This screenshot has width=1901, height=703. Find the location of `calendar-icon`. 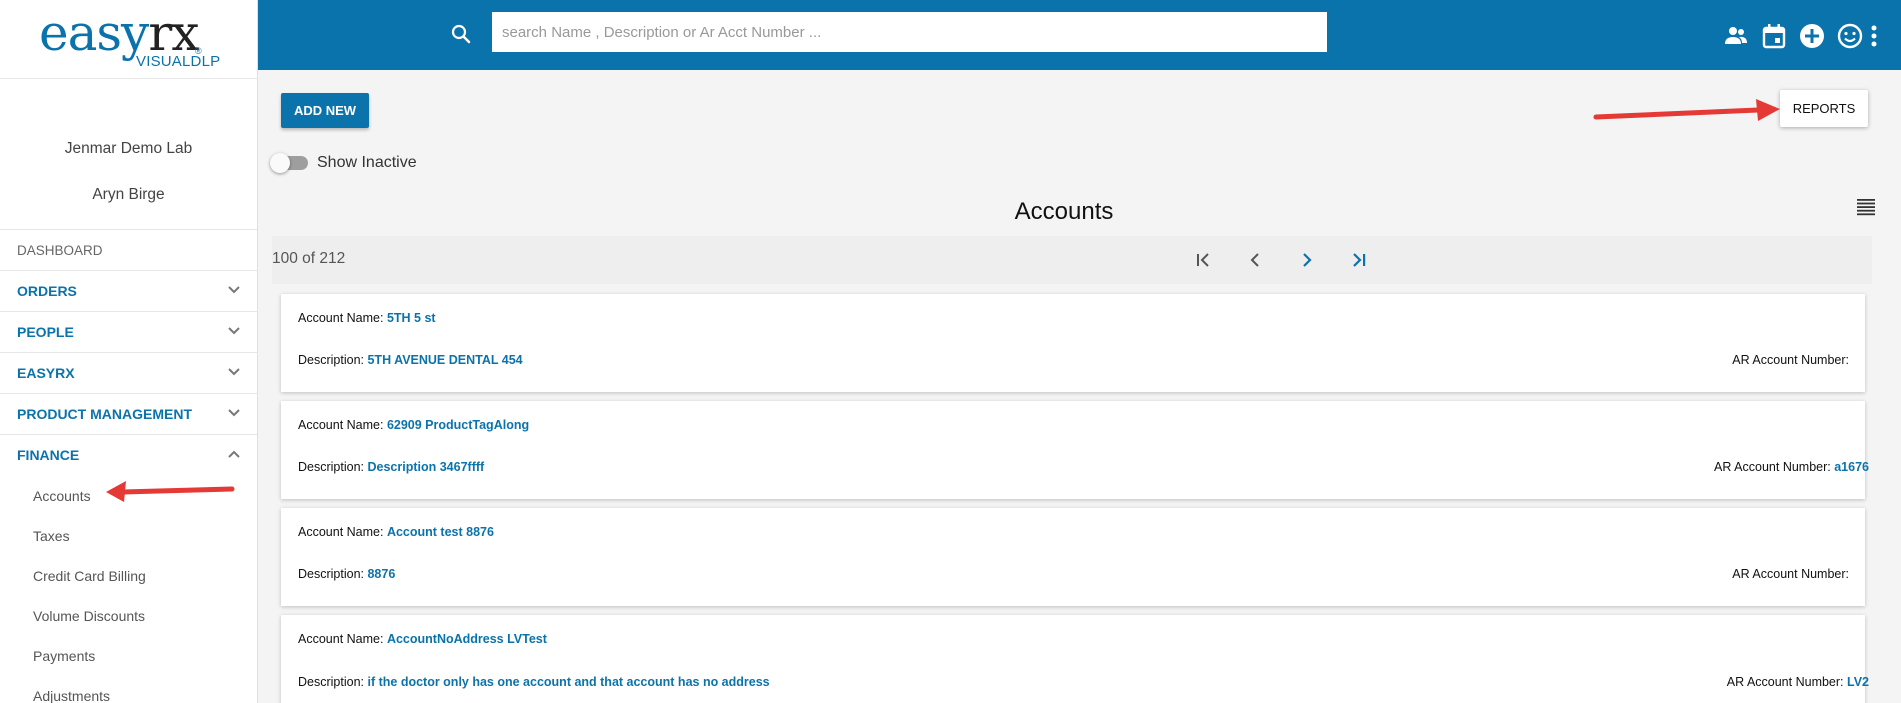

calendar-icon is located at coordinates (1774, 36).